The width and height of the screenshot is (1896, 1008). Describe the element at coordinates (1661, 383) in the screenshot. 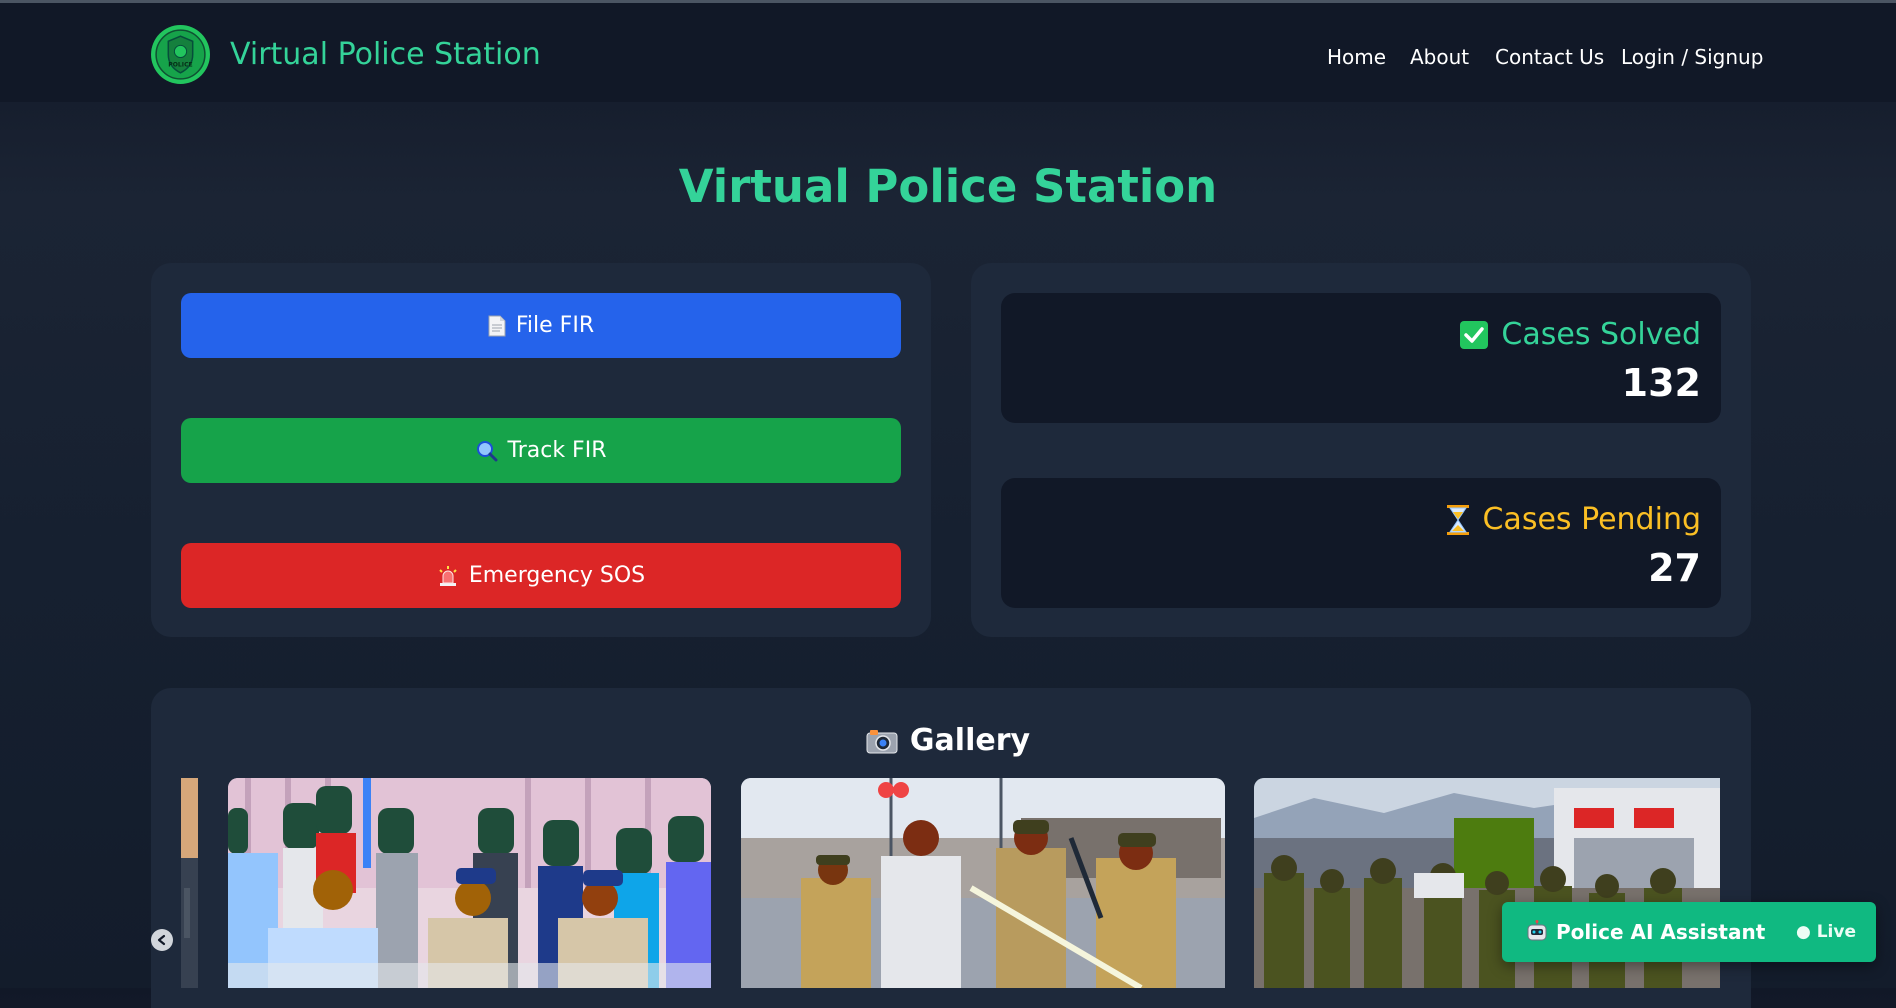

I see `cases-solved-value: 132` at that location.